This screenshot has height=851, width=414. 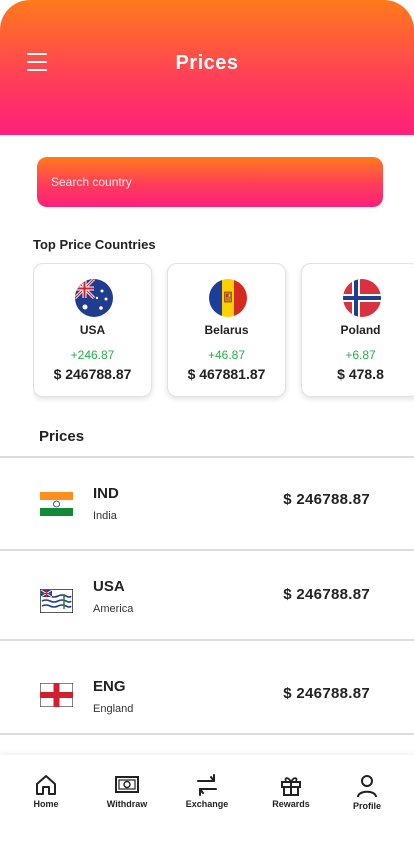 What do you see at coordinates (92, 374) in the screenshot?
I see `country-price: $ 246788.87` at bounding box center [92, 374].